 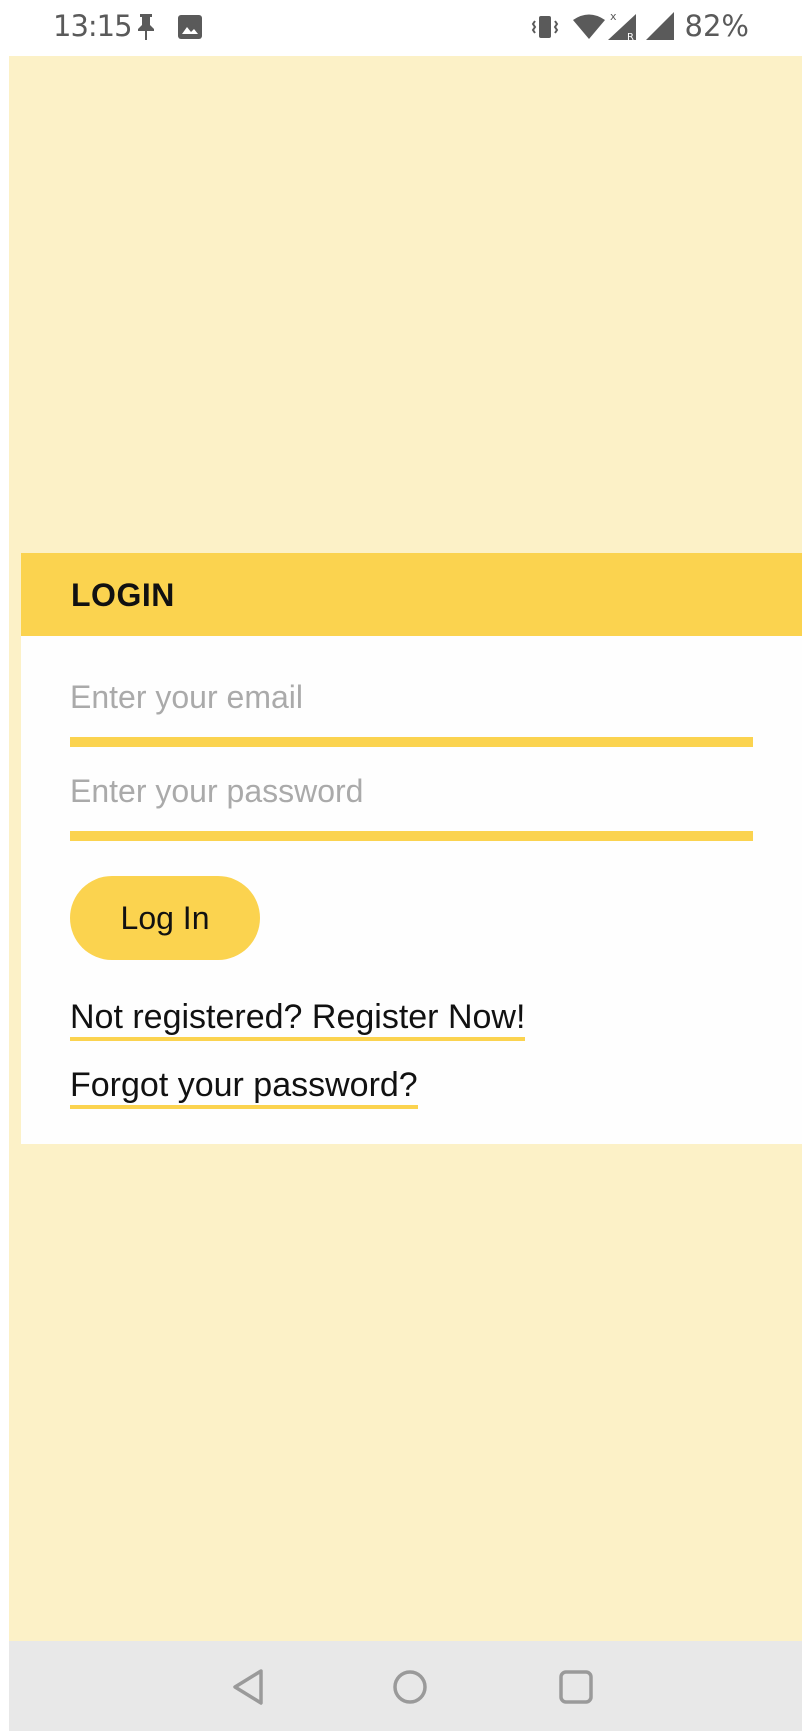 What do you see at coordinates (244, 1087) in the screenshot?
I see `forgot-password-link: Forgot your password?` at bounding box center [244, 1087].